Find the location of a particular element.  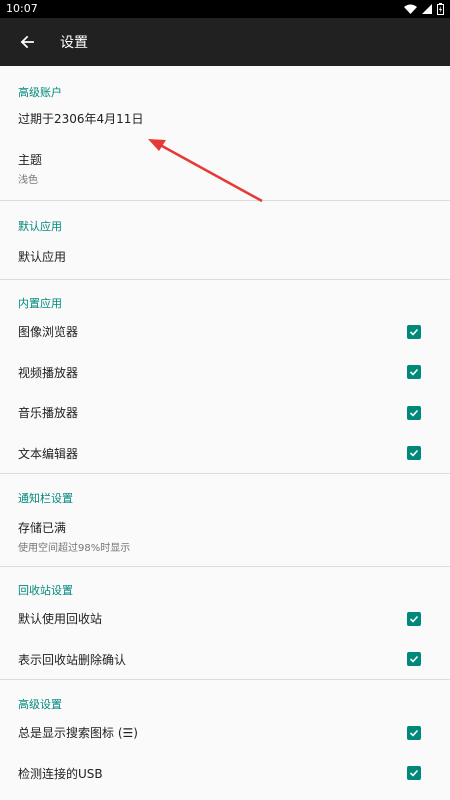

storage-full-subtitle: 使用空间超过98%时显示 is located at coordinates (74, 548).